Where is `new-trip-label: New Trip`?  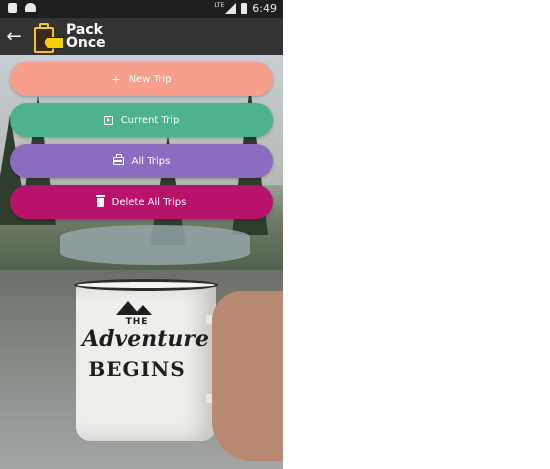 new-trip-label: New Trip is located at coordinates (150, 79).